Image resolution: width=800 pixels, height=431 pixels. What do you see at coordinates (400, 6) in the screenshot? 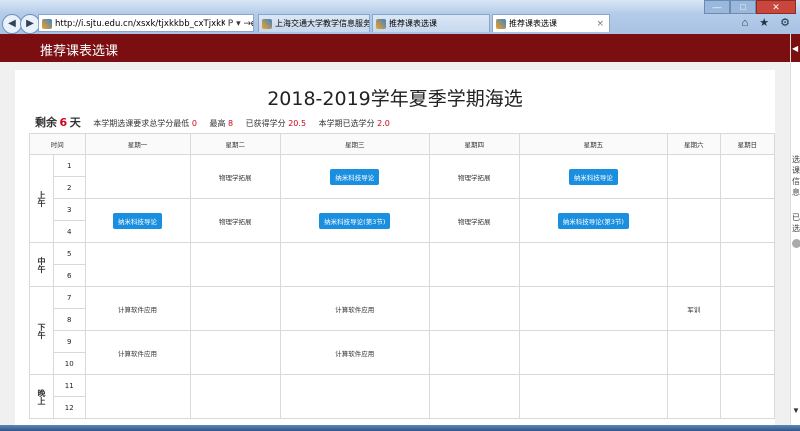
I see `browser-title-strip` at bounding box center [400, 6].